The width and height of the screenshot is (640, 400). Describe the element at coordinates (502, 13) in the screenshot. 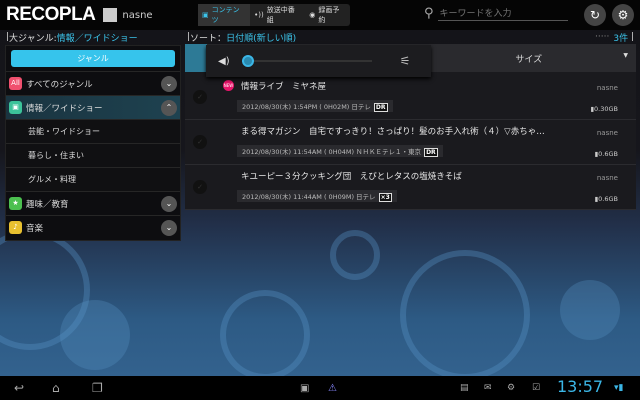

I see `search-input` at that location.